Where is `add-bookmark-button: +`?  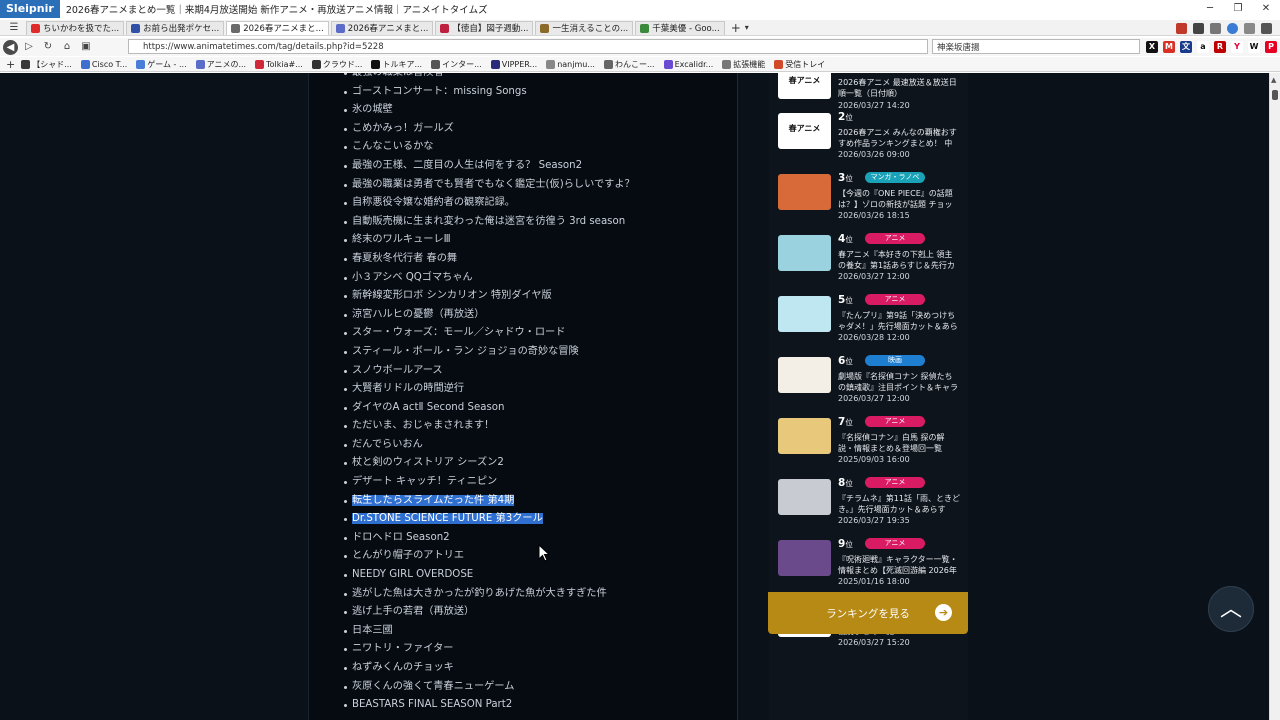
add-bookmark-button: + is located at coordinates (10, 64).